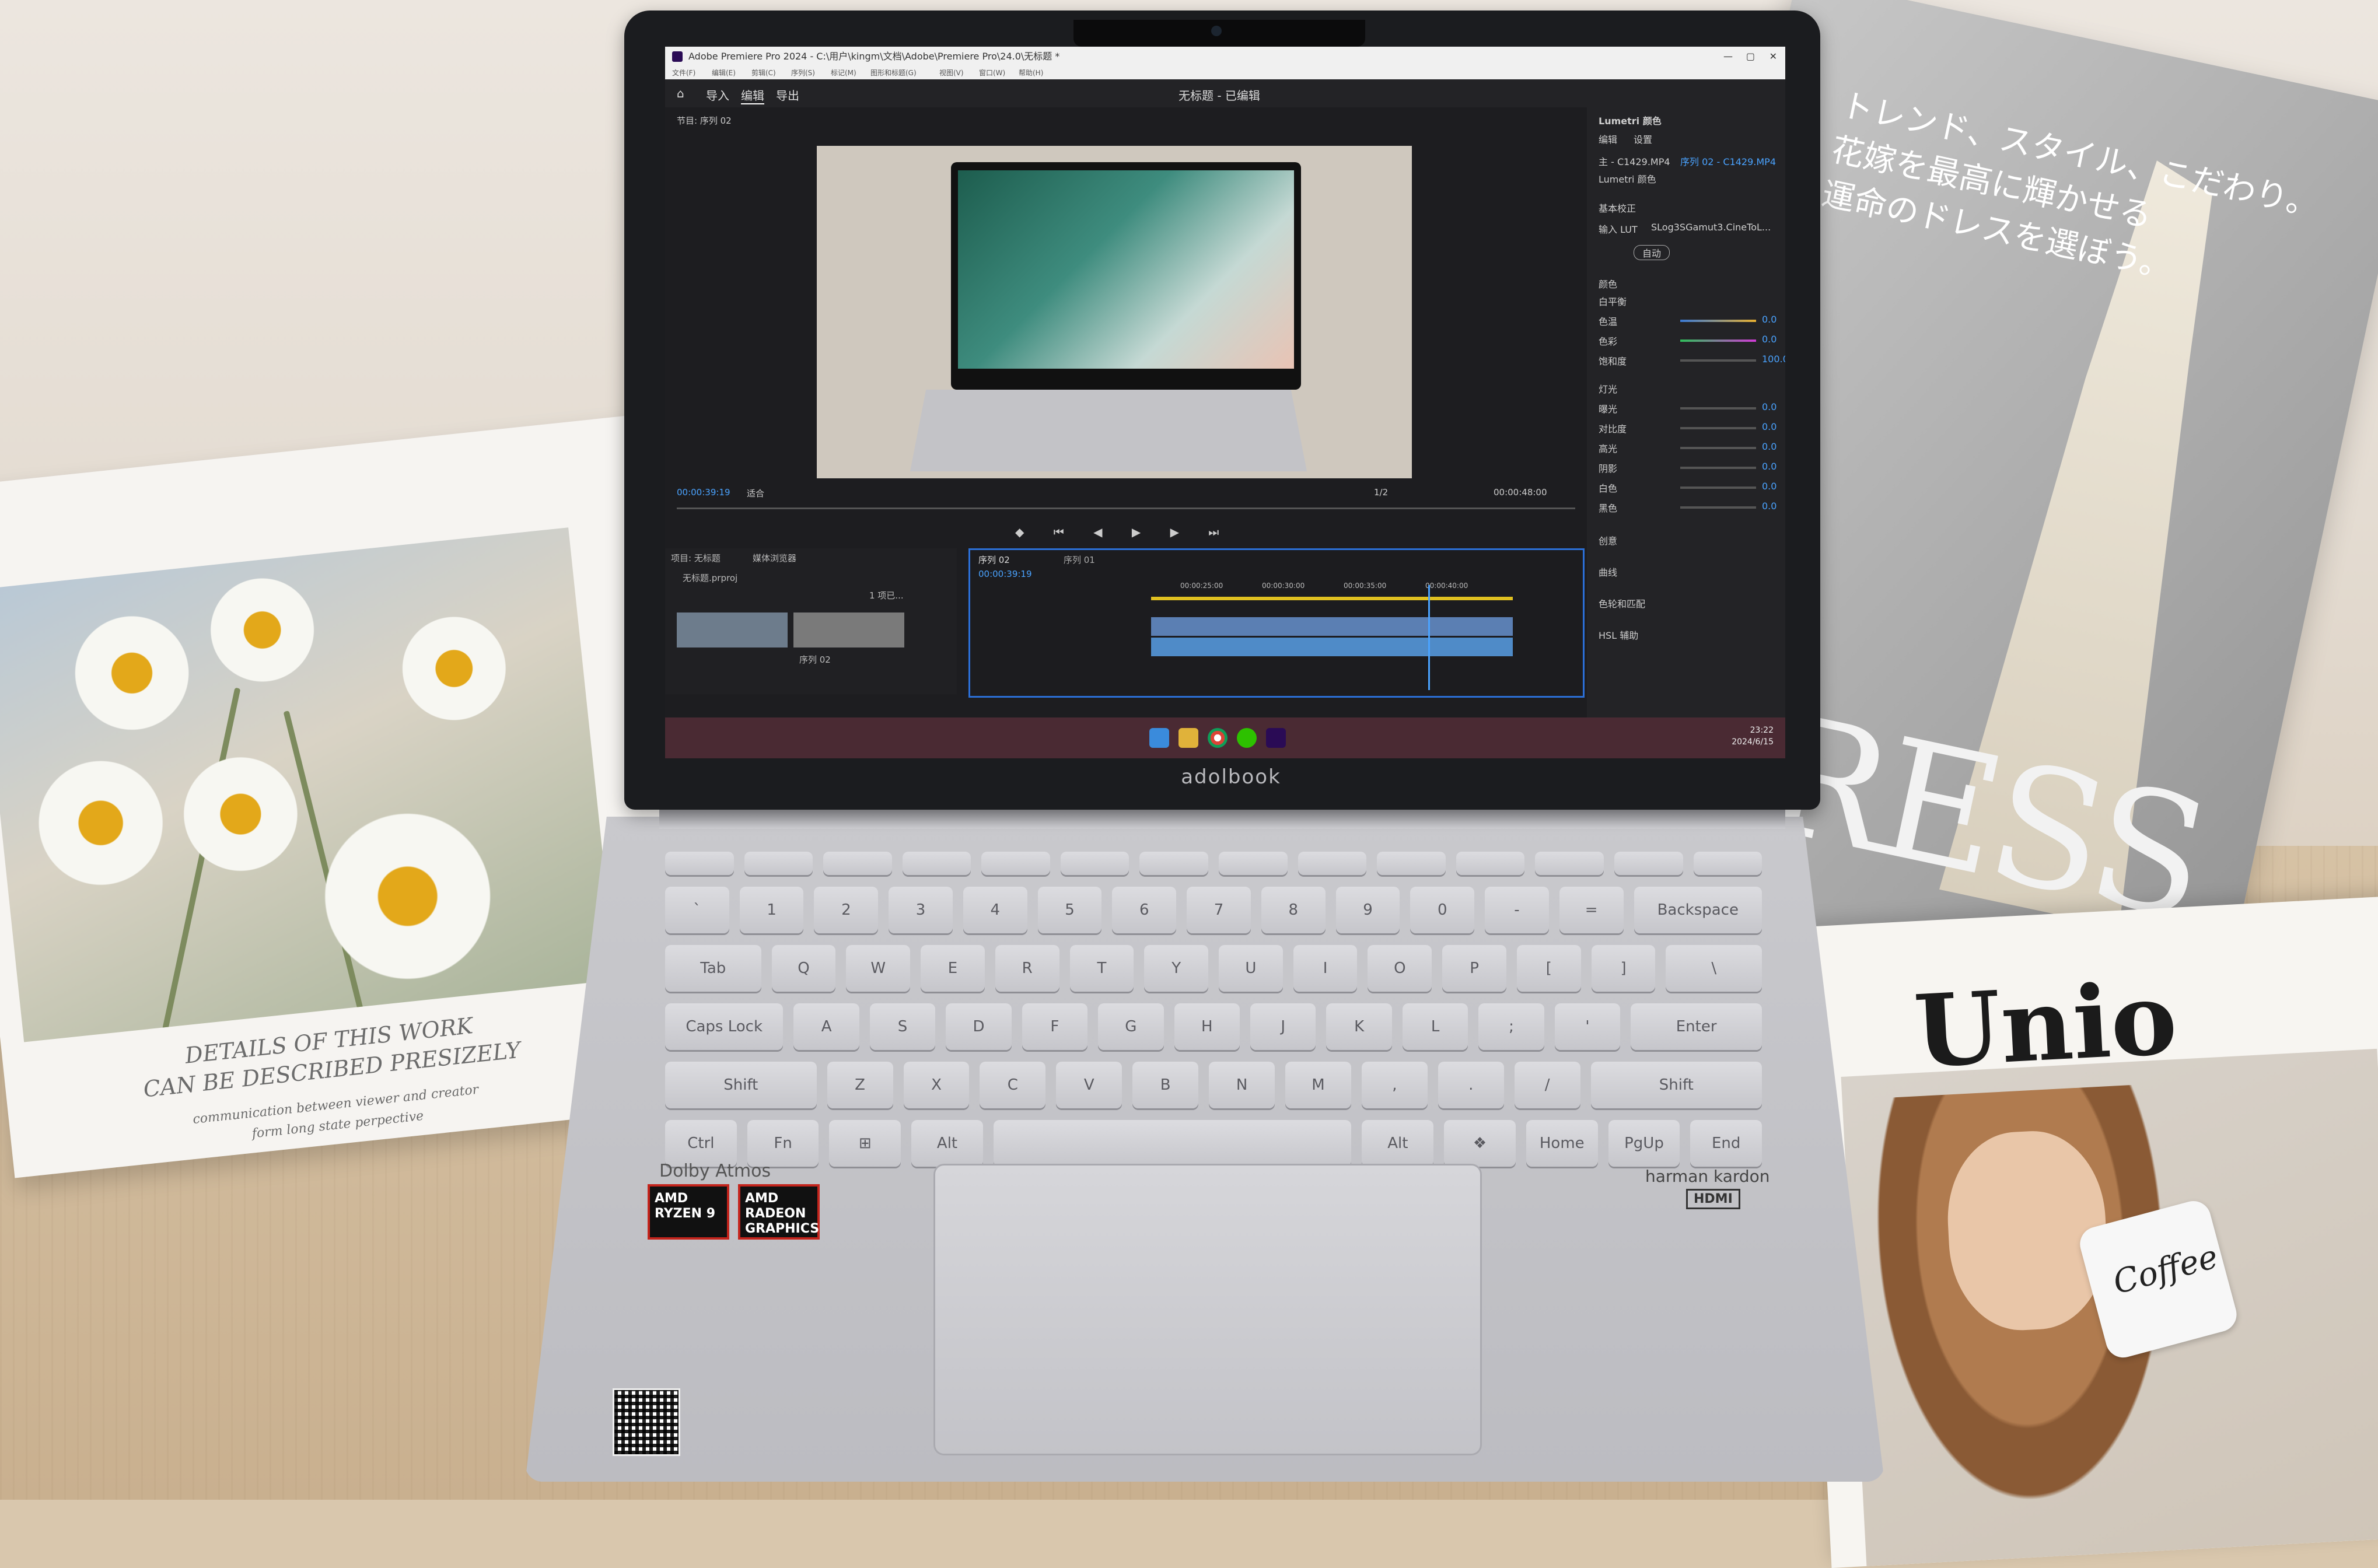  Describe the element at coordinates (1698, 910) in the screenshot. I see `backspace-key: Backspace` at that location.